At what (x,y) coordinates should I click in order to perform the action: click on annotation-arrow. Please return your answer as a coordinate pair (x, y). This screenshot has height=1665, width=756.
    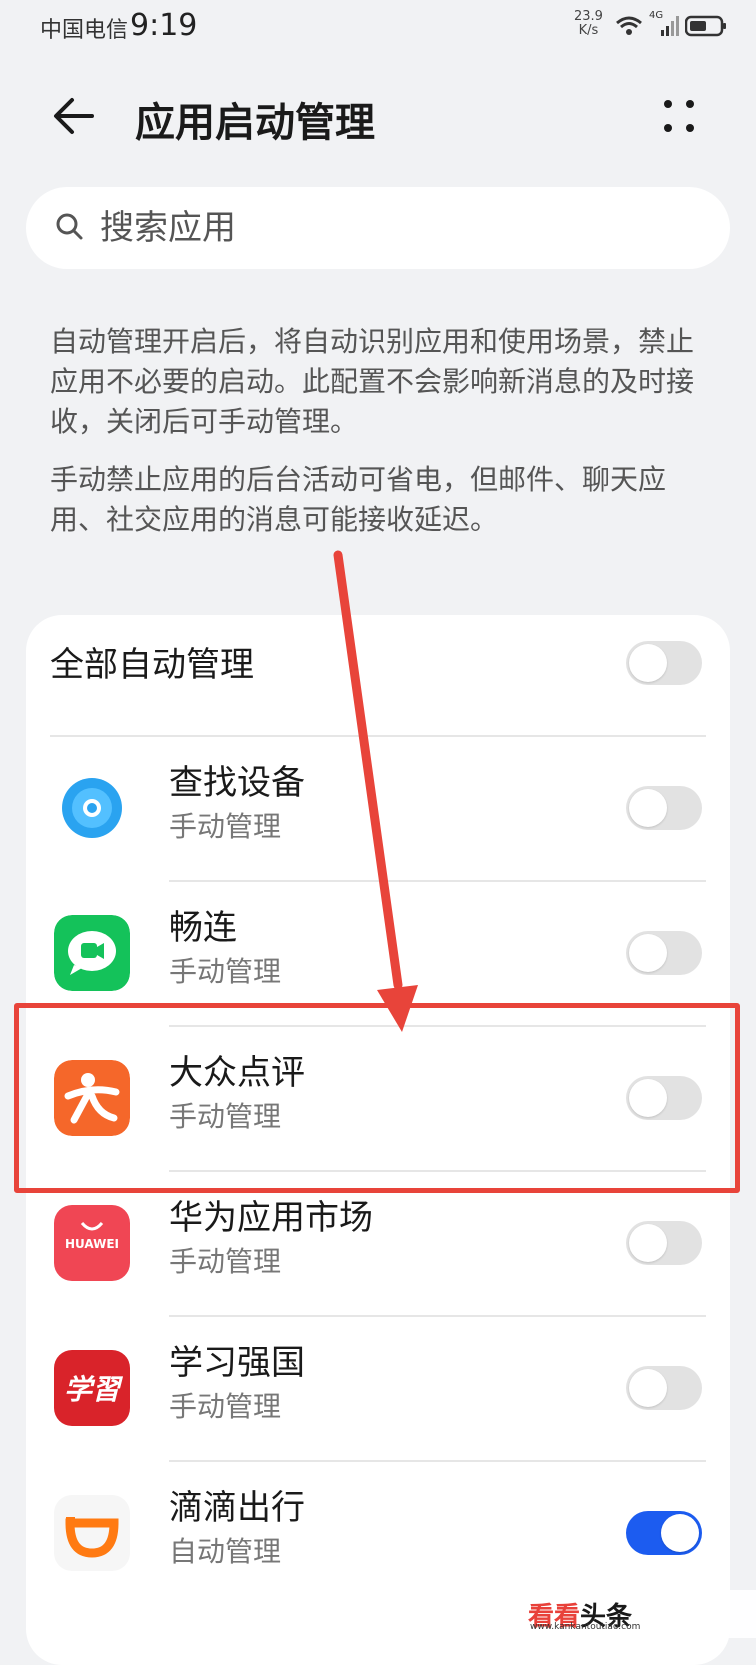
    Looking at the image, I should click on (375, 791).